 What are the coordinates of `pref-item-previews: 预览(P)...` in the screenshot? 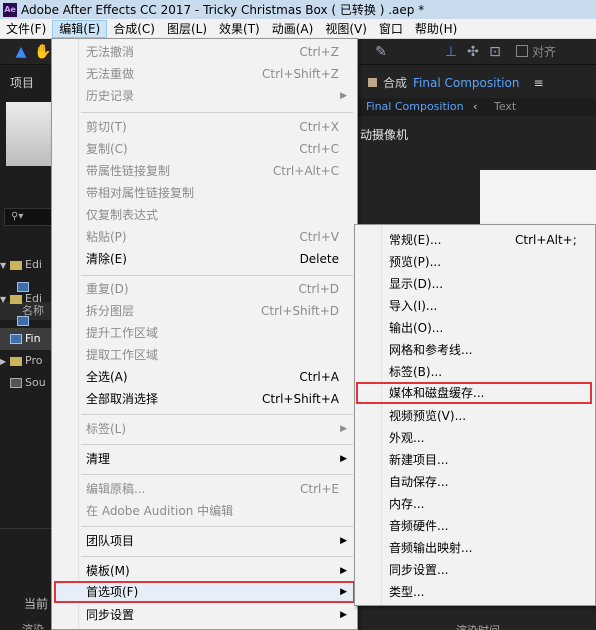 It's located at (476, 262).